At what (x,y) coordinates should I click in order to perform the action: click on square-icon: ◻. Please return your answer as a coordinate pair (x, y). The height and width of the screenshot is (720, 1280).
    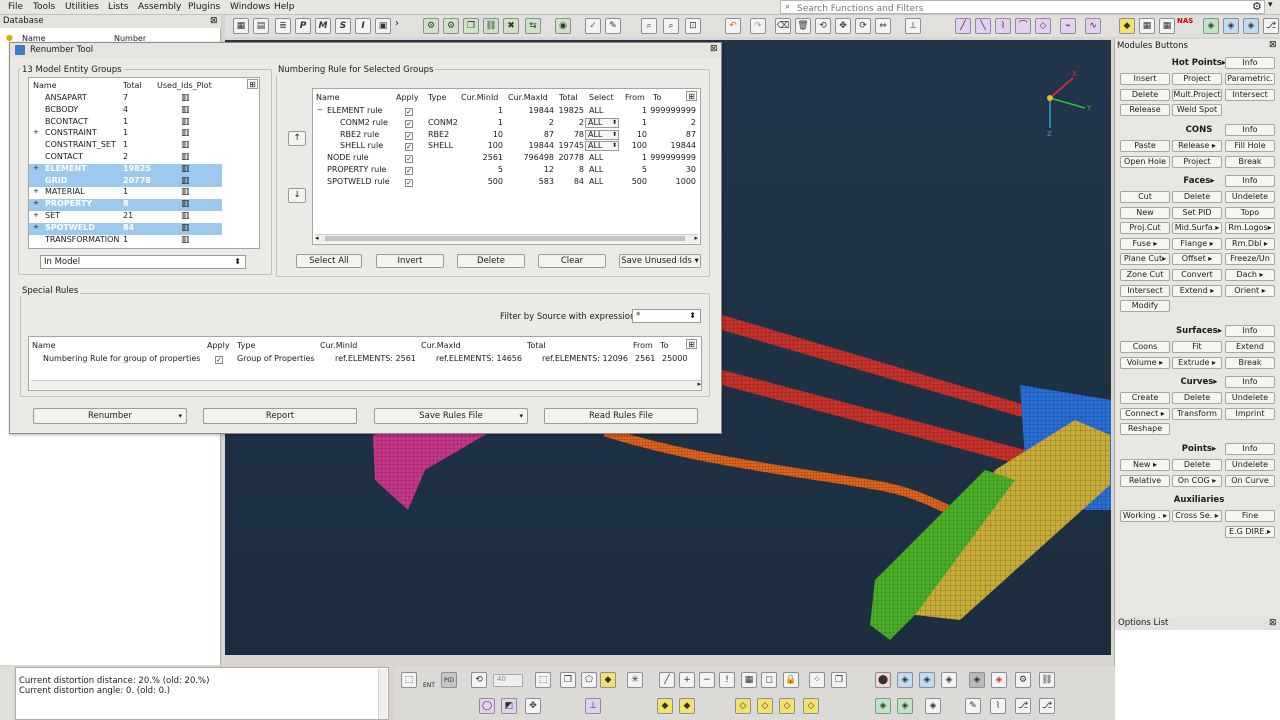
    Looking at the image, I should click on (769, 680).